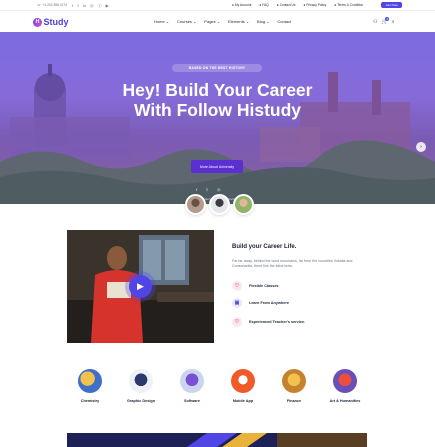 The image size is (435, 447). I want to click on document-icon: ●, so click(335, 5).